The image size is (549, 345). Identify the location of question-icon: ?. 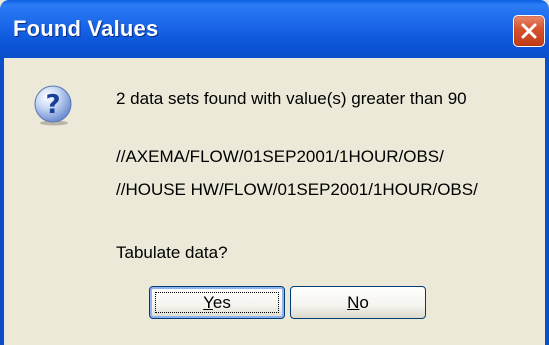
(53, 105).